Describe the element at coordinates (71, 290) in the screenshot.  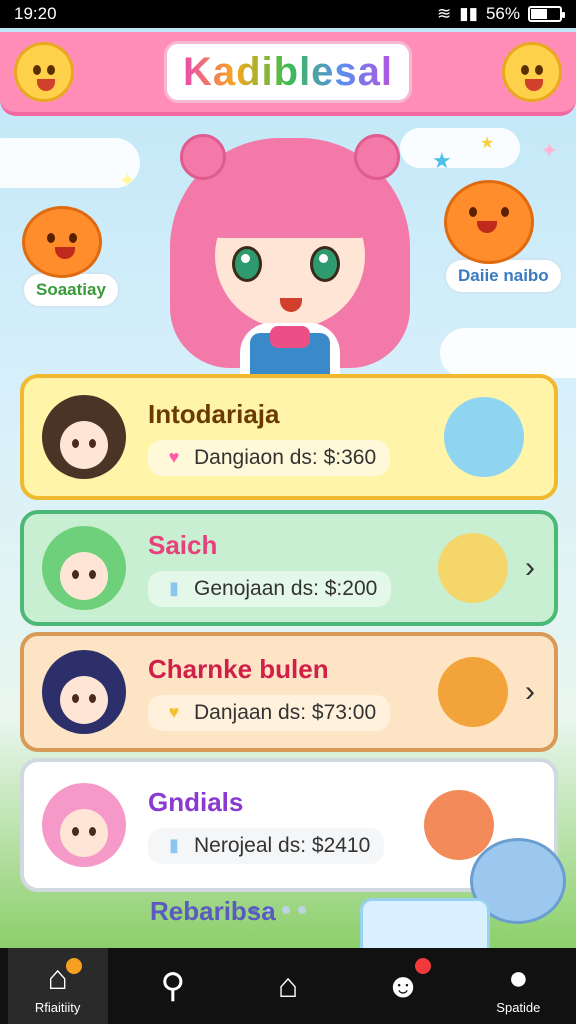
I see `left-speech-label: Soaatiay` at that location.